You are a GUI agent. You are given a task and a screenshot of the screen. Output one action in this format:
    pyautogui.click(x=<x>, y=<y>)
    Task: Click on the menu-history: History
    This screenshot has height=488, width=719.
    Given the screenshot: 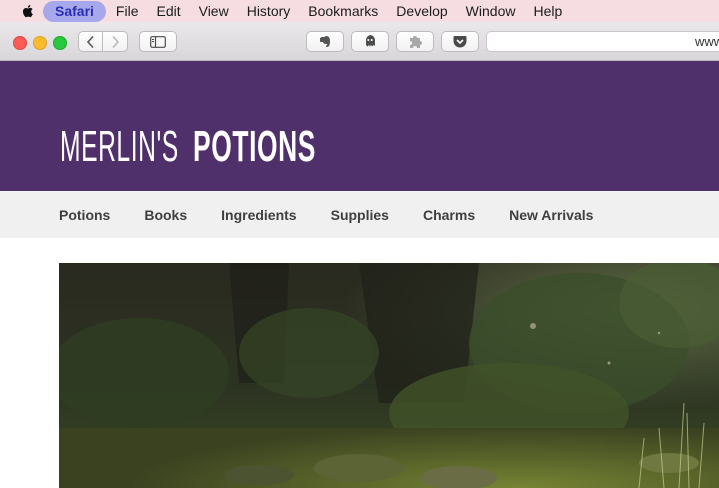 What is the action you would take?
    pyautogui.click(x=269, y=11)
    